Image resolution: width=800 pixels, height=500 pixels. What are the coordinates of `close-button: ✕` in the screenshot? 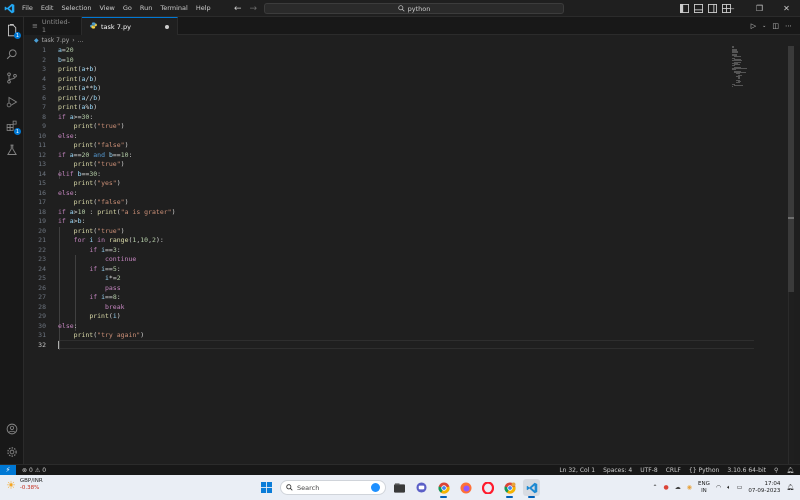 It's located at (786, 8).